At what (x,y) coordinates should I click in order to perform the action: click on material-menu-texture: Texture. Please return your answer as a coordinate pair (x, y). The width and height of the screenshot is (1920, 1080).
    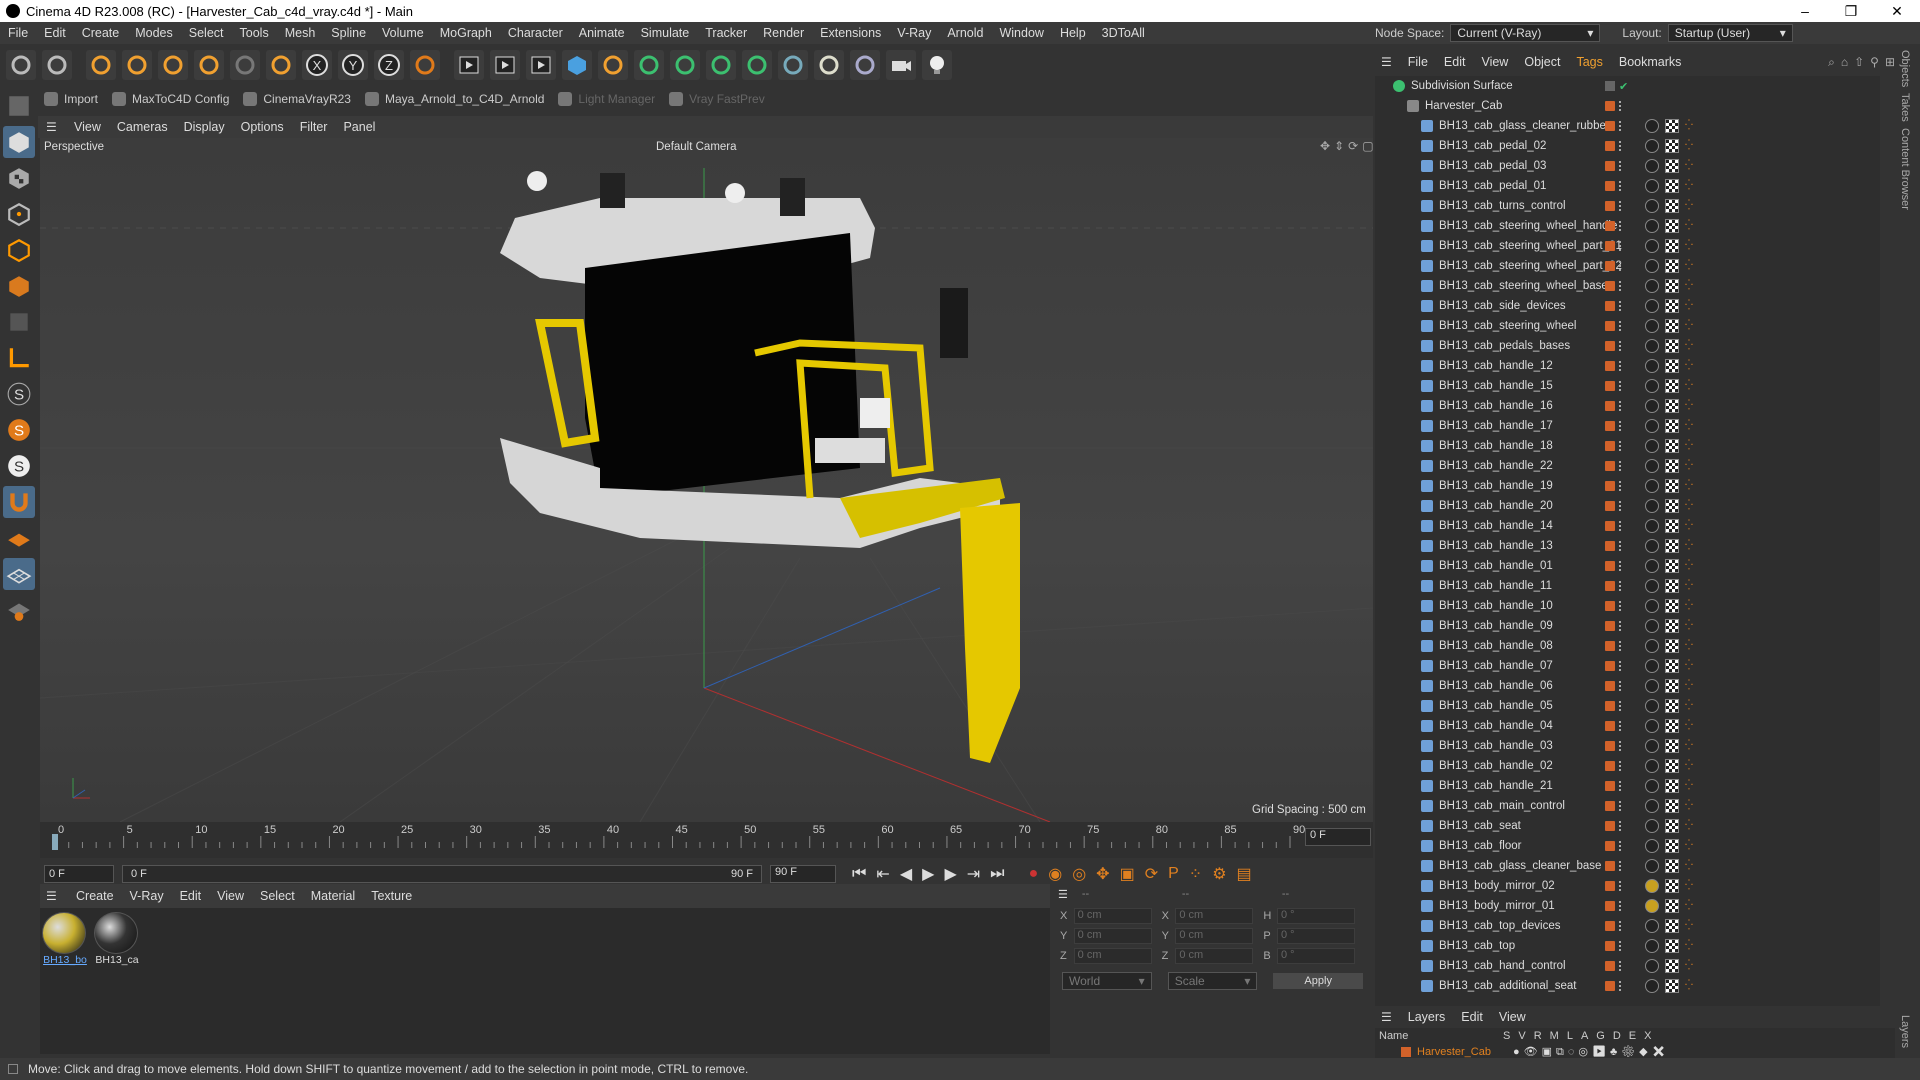
    Looking at the image, I should click on (391, 896).